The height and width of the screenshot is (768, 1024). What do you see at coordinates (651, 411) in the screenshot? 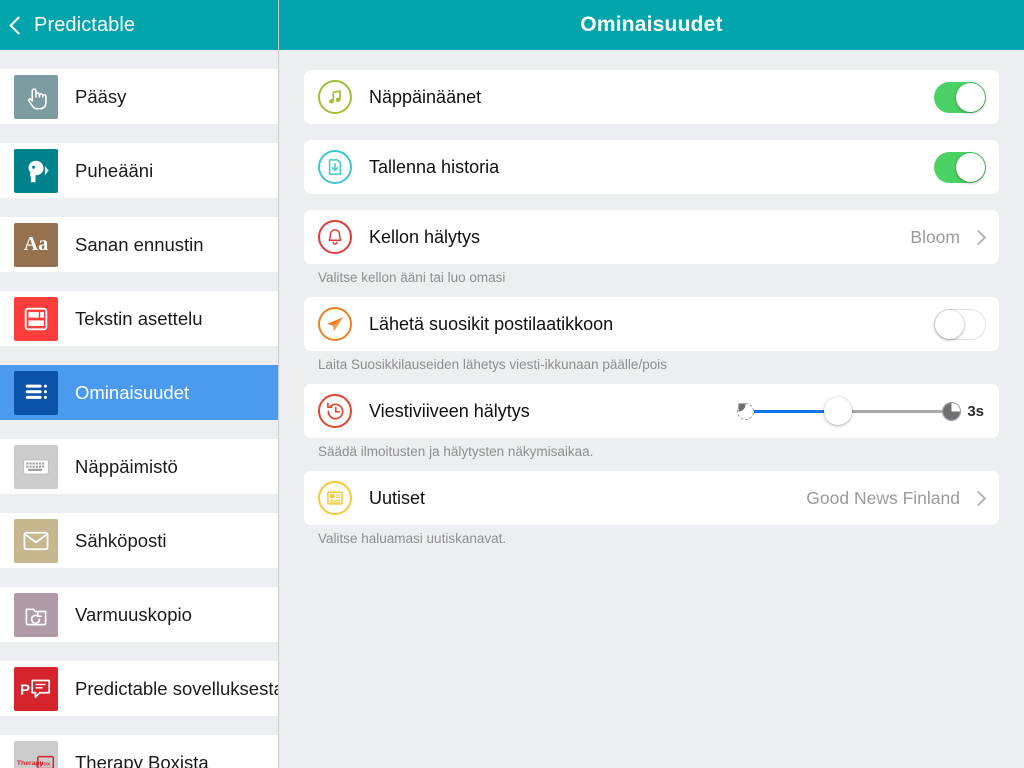
I see `setting-row-message-delay-alarm: Viestiviiveen hälytys 3s` at bounding box center [651, 411].